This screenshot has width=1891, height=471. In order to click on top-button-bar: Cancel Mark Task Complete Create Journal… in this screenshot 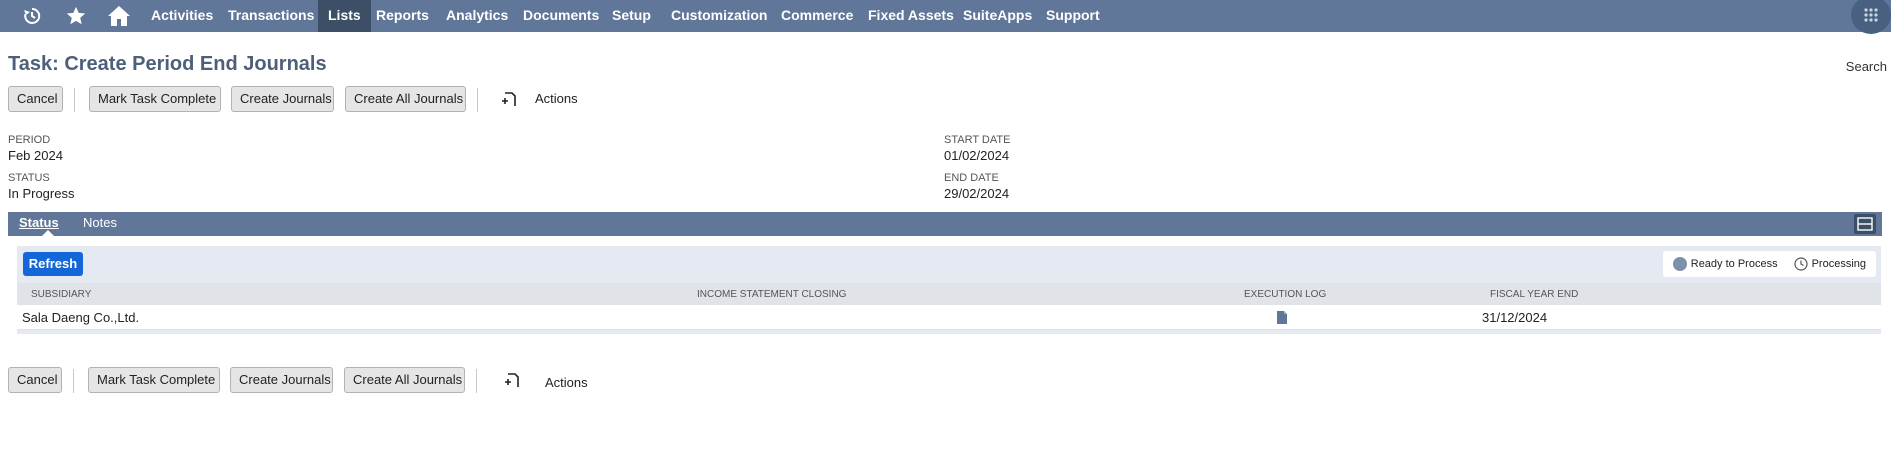, I will do `click(308, 100)`.